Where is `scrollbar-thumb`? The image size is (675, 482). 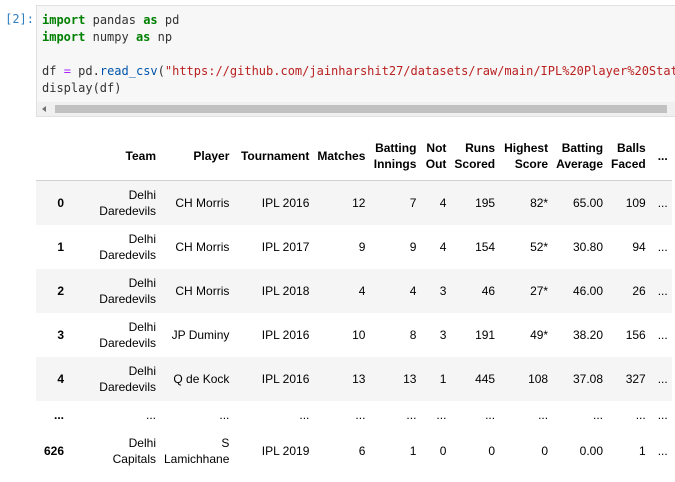
scrollbar-thumb is located at coordinates (361, 109).